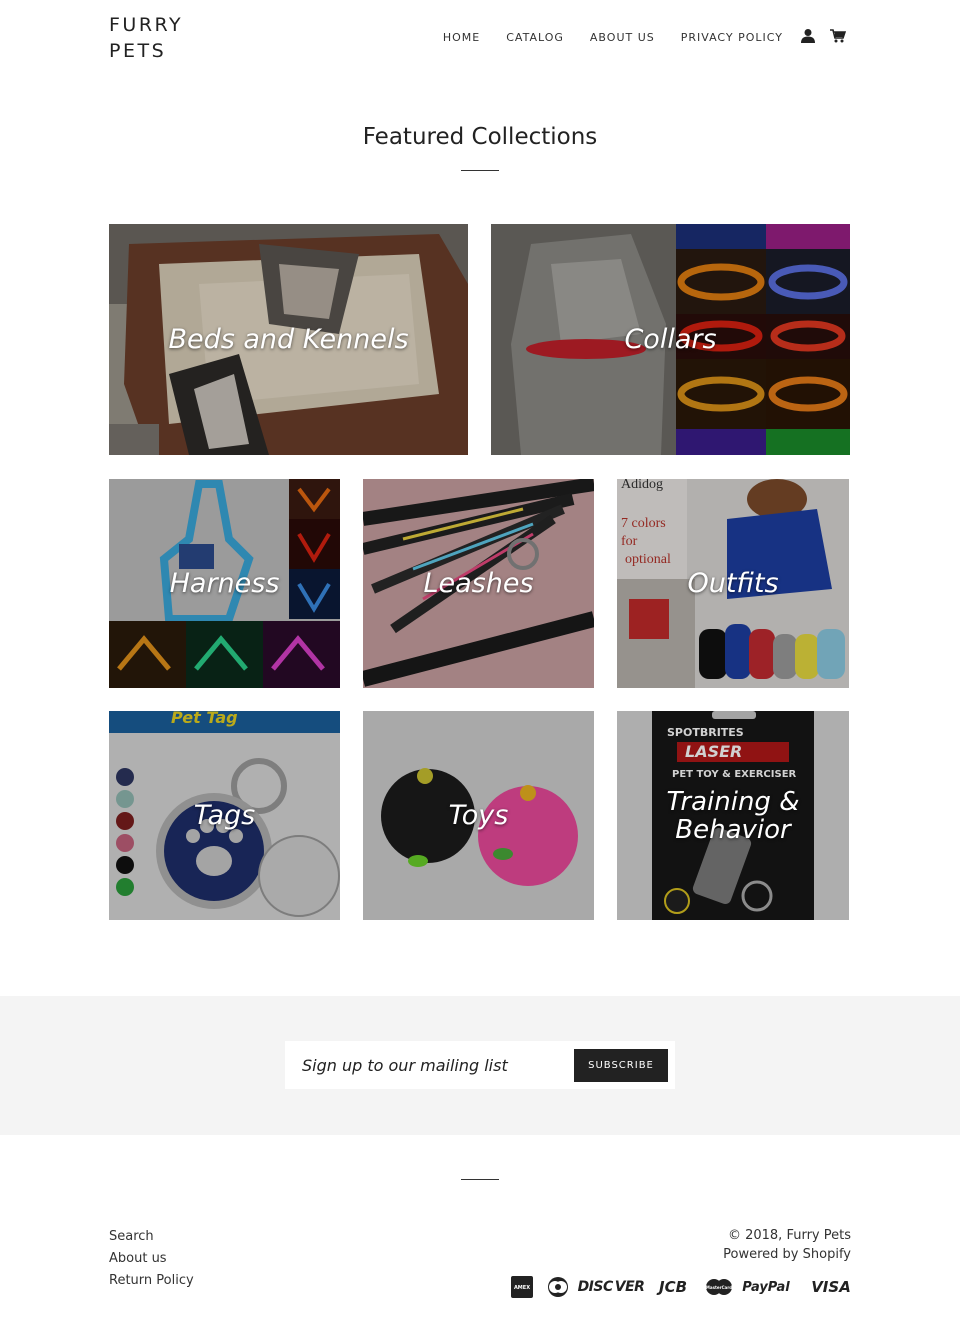  Describe the element at coordinates (427, 1065) in the screenshot. I see `newsletter-email-input` at that location.